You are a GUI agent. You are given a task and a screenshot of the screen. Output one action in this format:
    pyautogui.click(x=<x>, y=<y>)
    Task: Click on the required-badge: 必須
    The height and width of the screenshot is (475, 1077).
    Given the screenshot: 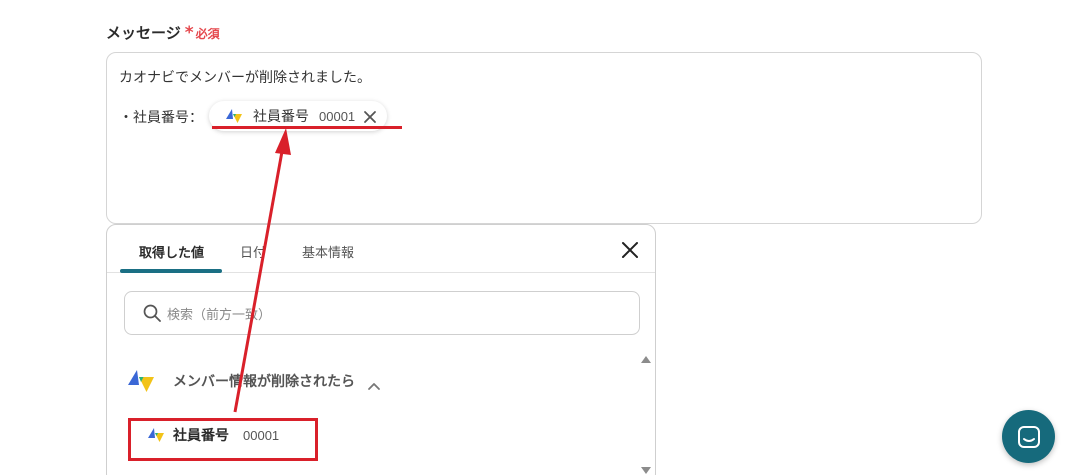 What is the action you would take?
    pyautogui.click(x=207, y=34)
    